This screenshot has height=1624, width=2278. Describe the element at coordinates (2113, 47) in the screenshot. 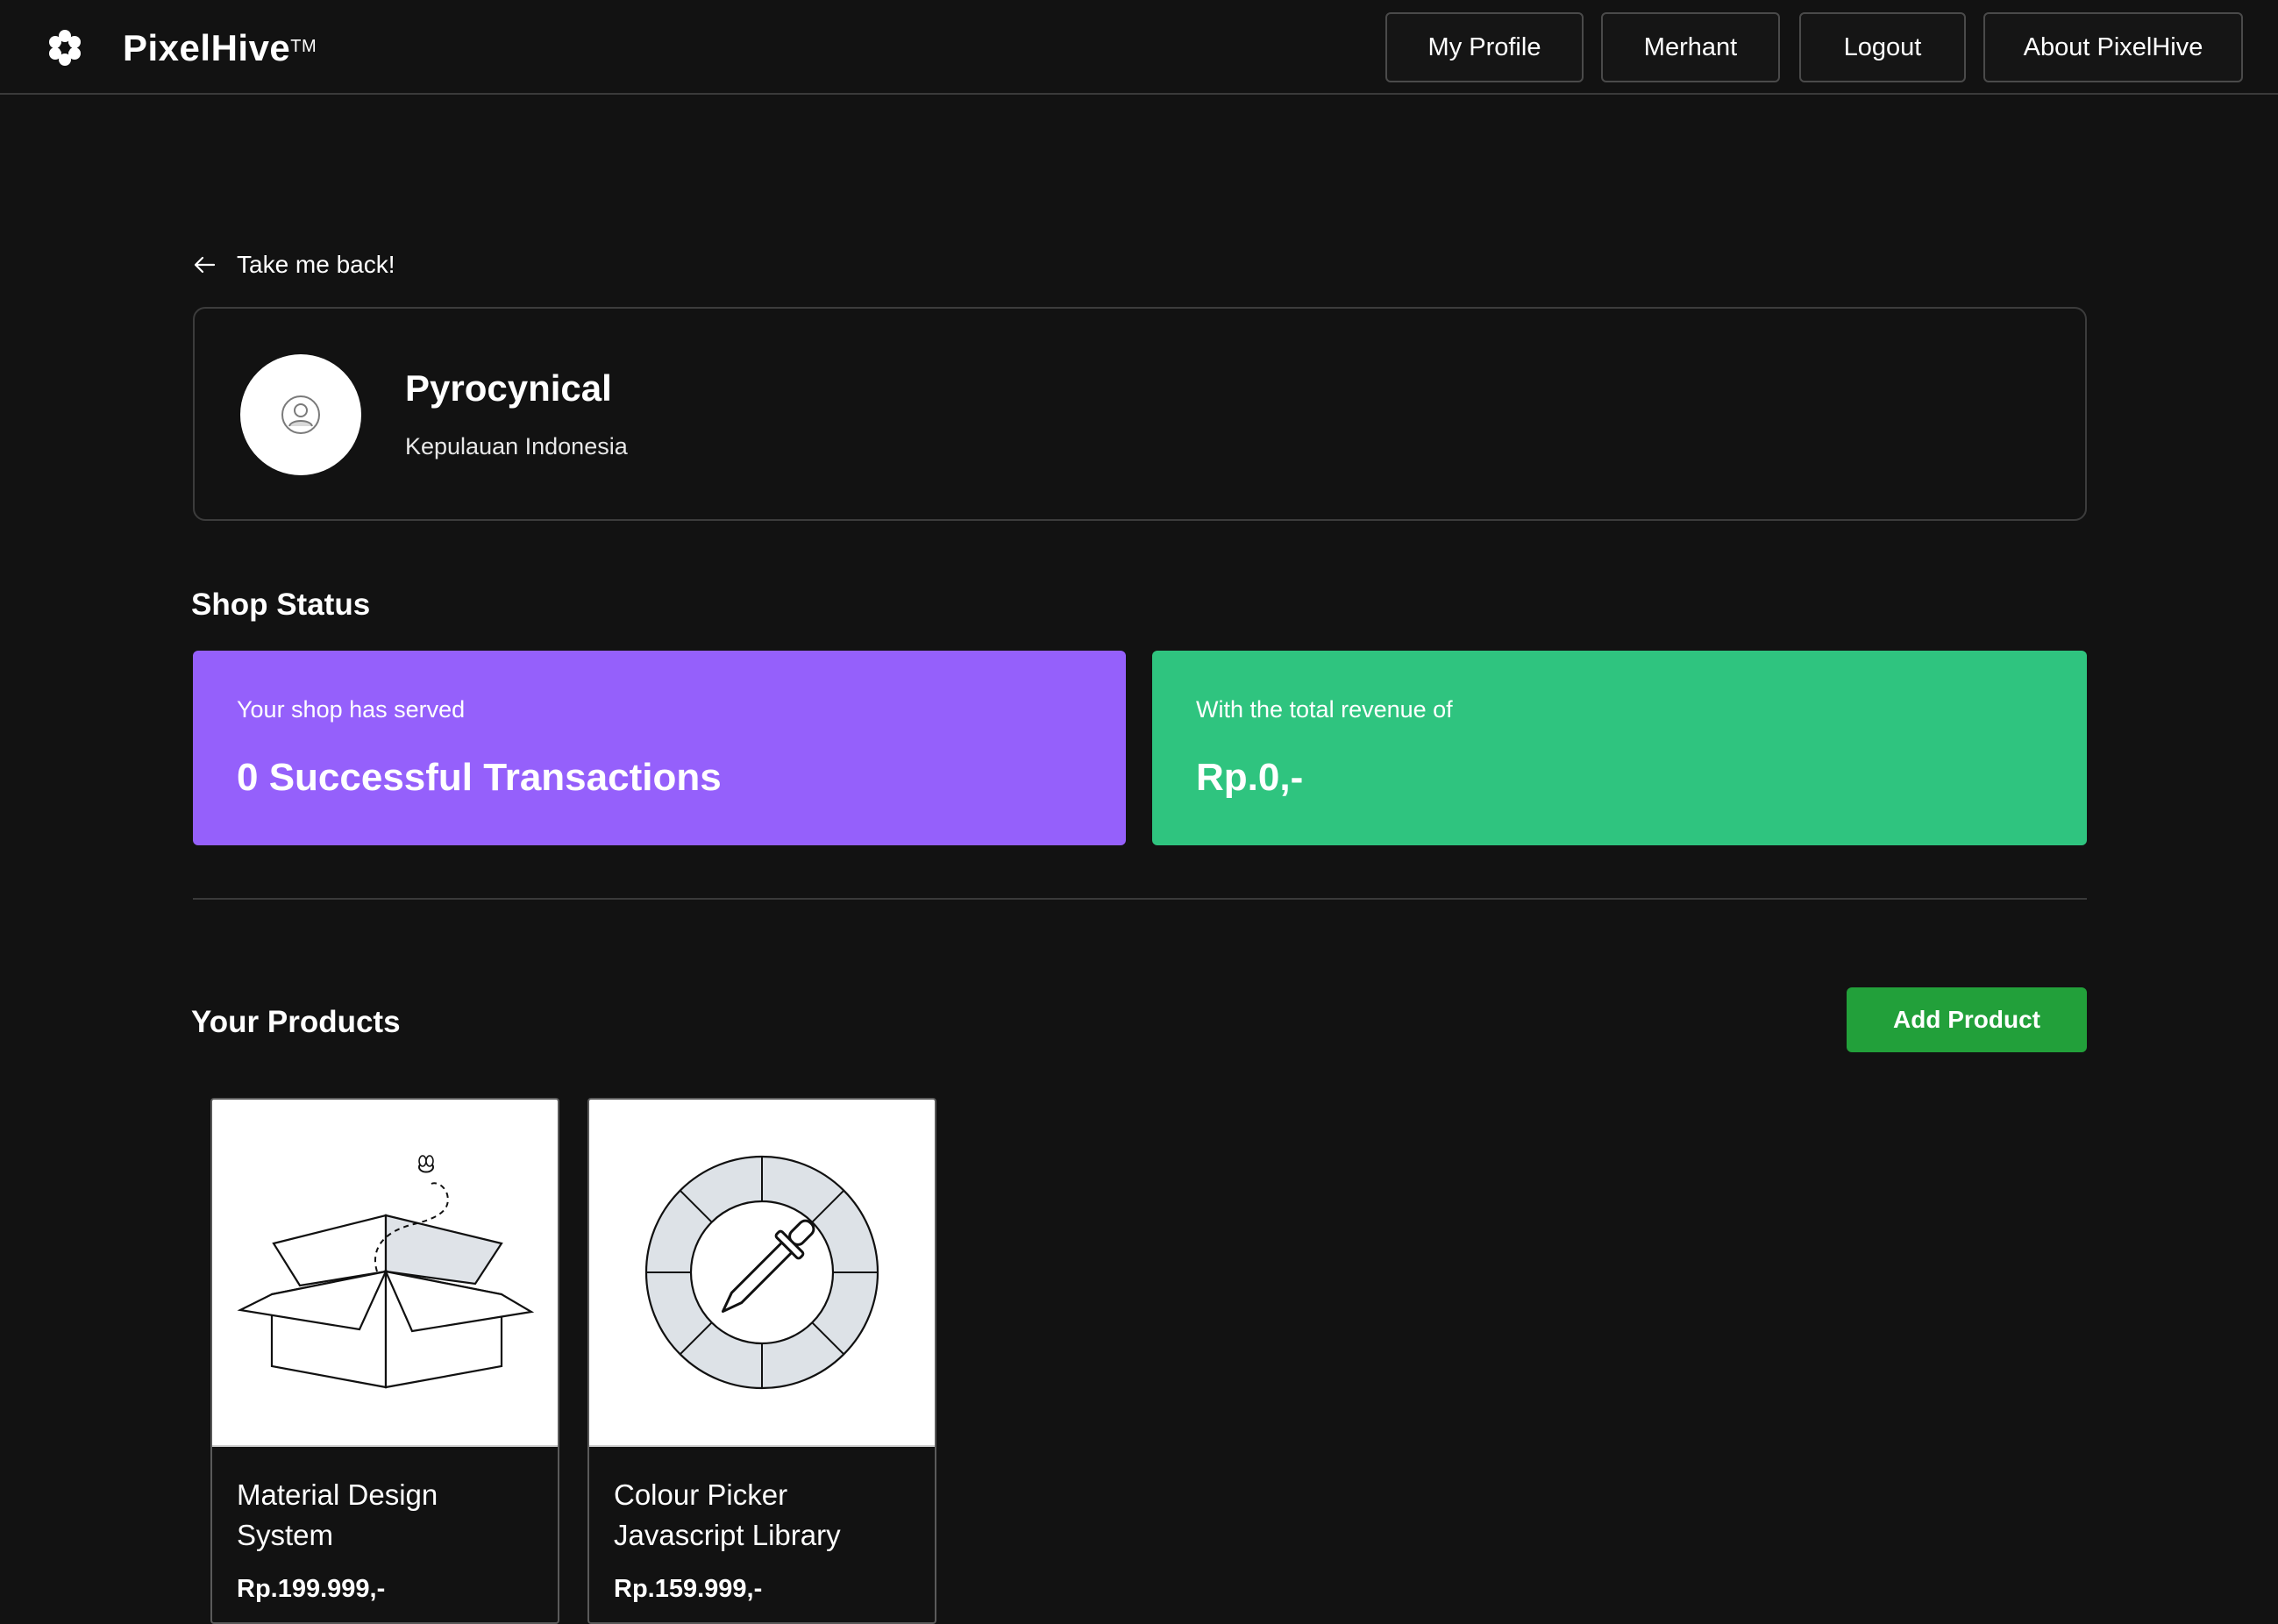

I see `nav-about-button: About PixelHive` at that location.